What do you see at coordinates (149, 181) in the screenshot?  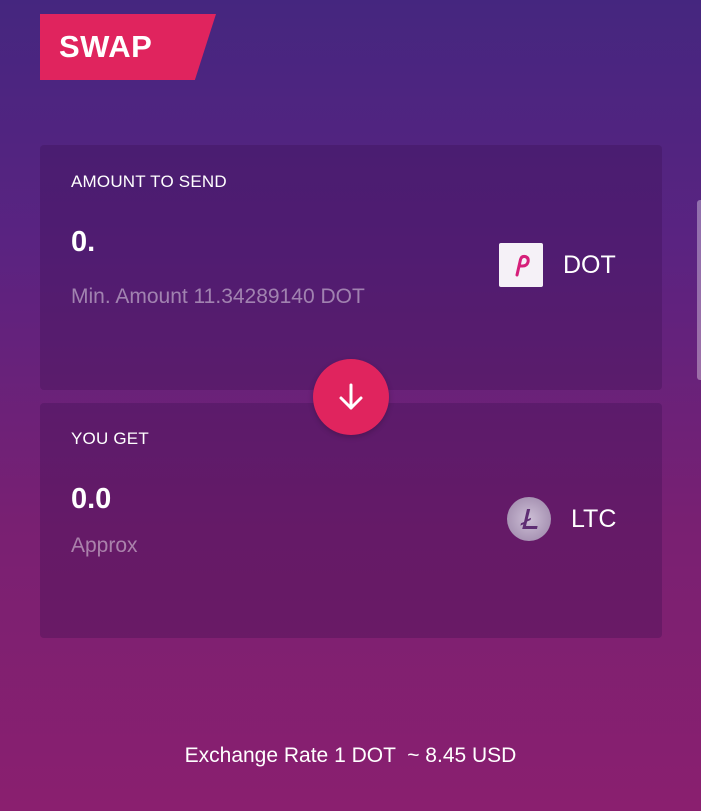 I see `send-title: AMOUNT TO SEND` at bounding box center [149, 181].